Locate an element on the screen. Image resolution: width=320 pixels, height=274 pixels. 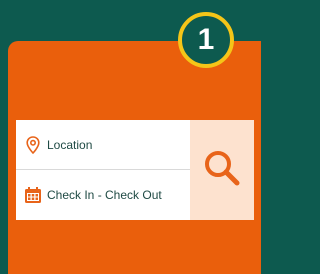
dates-label: Check In - Check Out is located at coordinates (104, 195).